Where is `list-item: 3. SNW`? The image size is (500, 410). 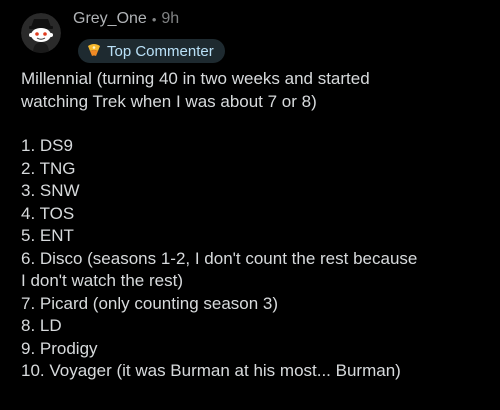 list-item: 3. SNW is located at coordinates (50, 190).